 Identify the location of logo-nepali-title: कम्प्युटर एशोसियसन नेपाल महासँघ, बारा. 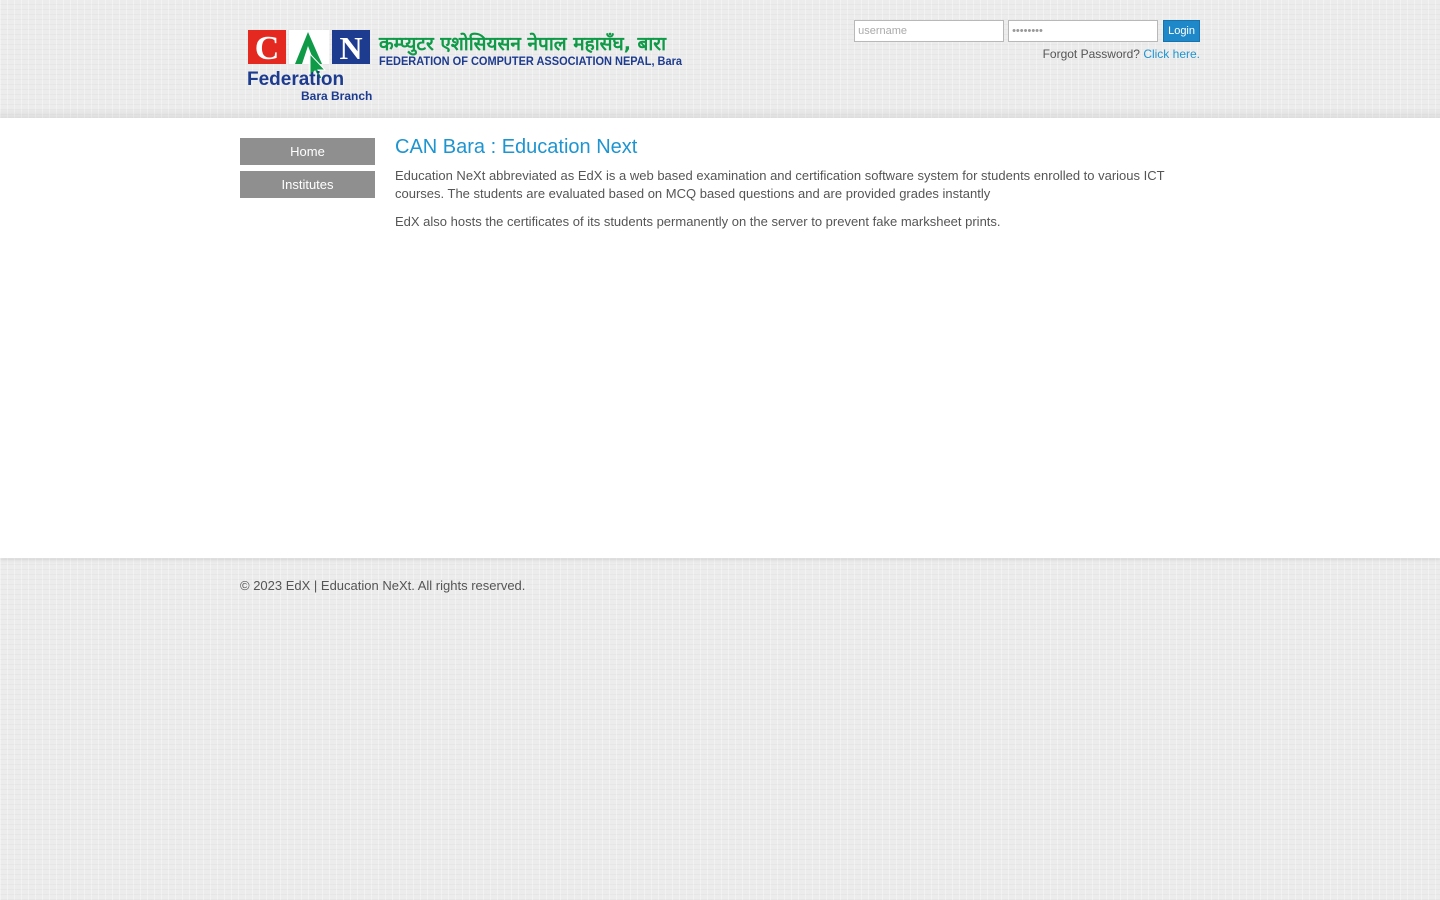
(522, 44).